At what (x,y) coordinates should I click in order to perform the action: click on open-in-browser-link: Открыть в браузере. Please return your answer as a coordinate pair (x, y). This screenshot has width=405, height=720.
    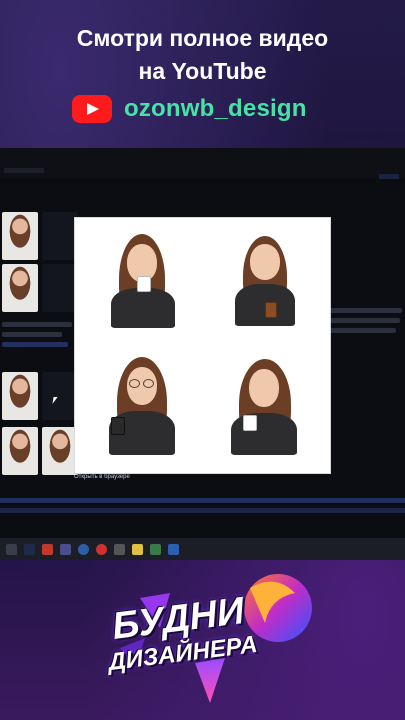
    Looking at the image, I should click on (102, 477).